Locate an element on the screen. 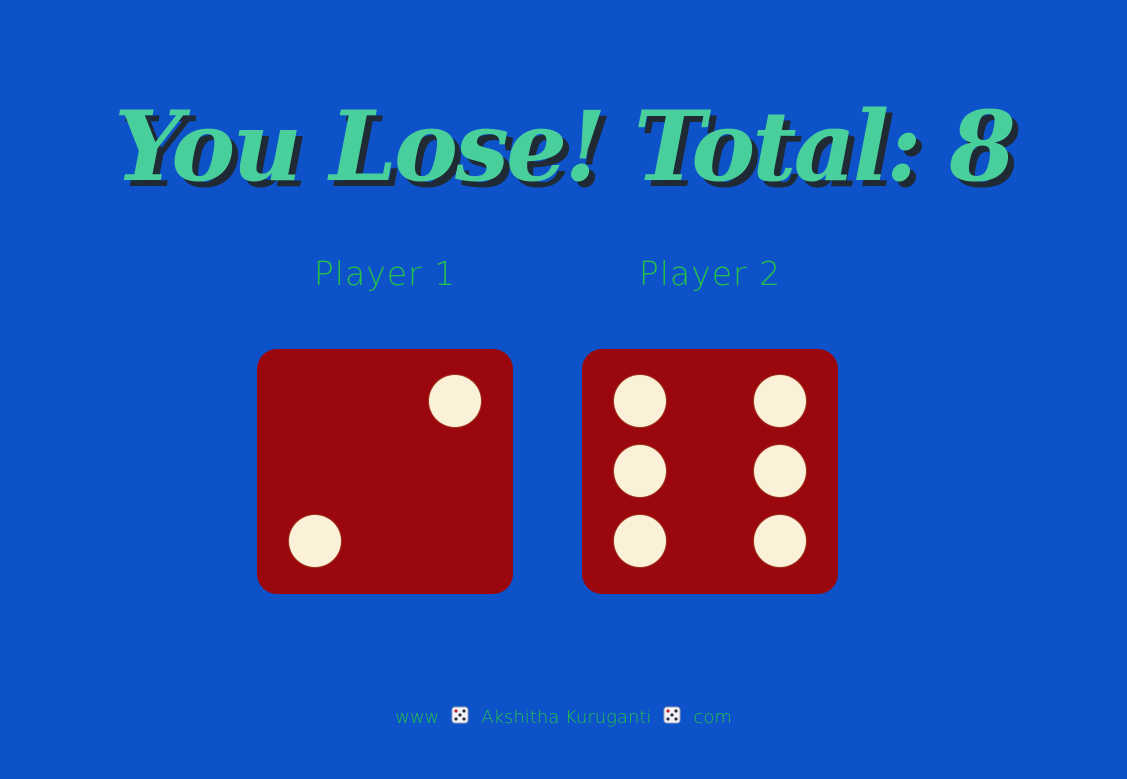 The image size is (1127, 779). footer-author-name: Akshitha Kuruganti is located at coordinates (566, 717).